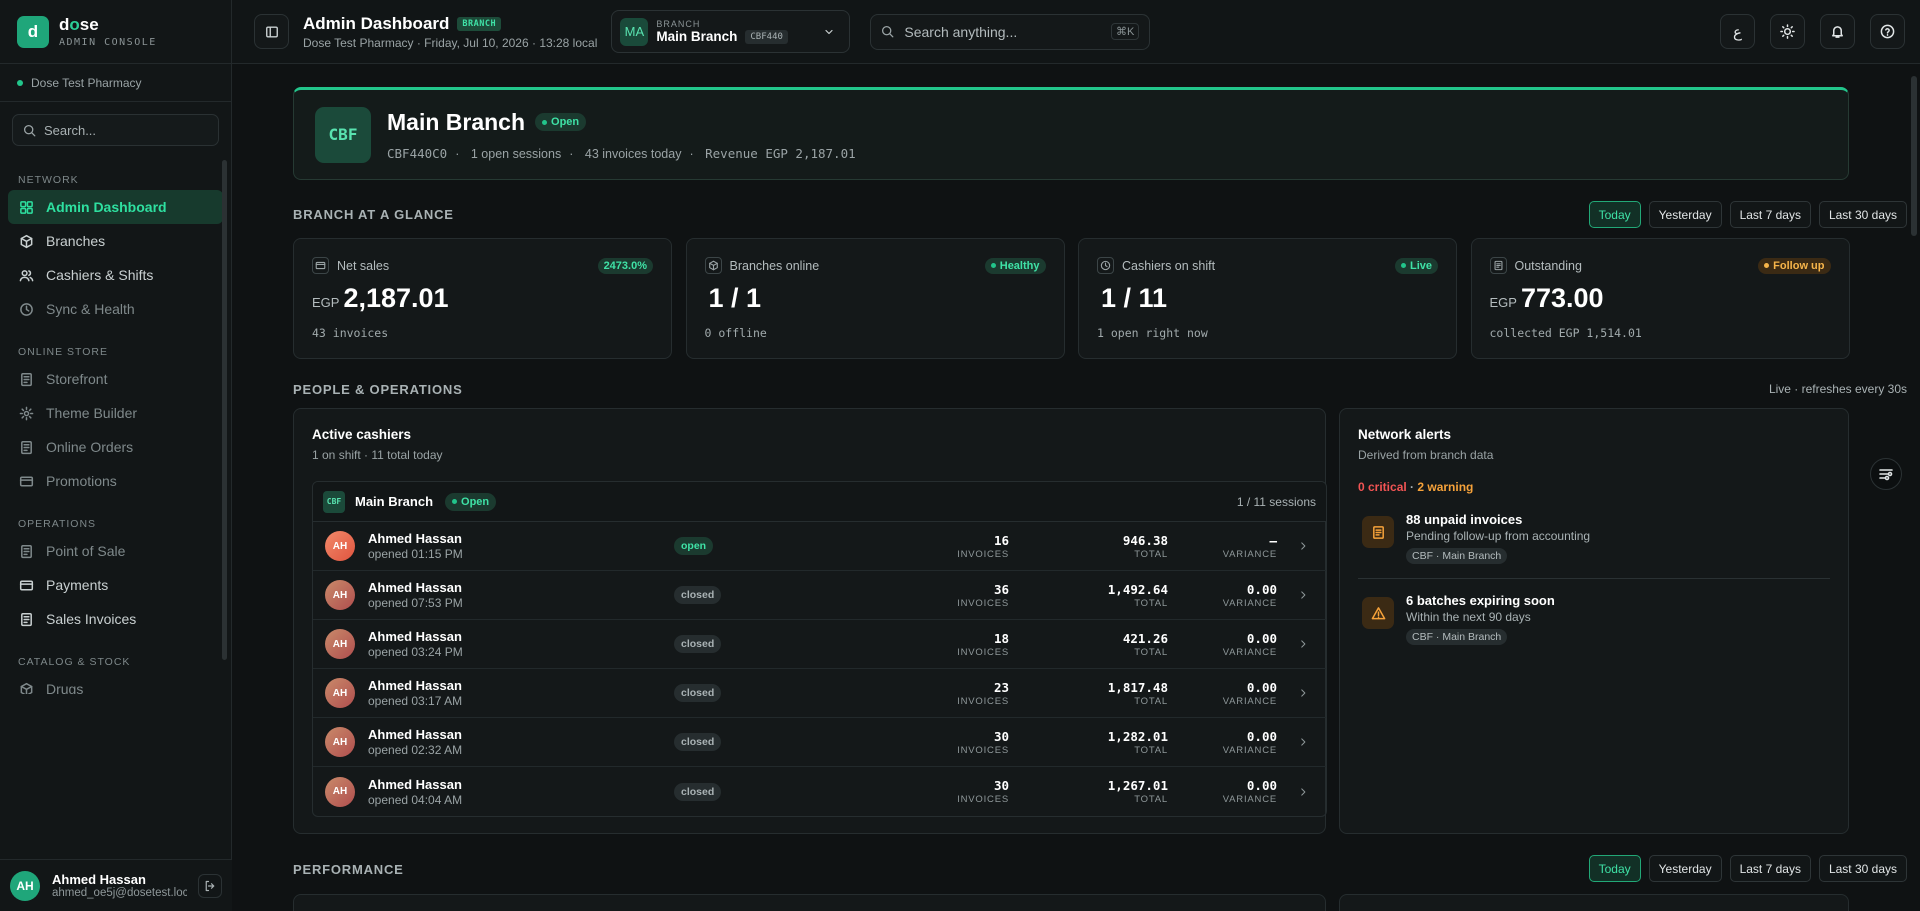  Describe the element at coordinates (115, 309) in the screenshot. I see `sidebar-item-sync-health: Sync & Health` at that location.